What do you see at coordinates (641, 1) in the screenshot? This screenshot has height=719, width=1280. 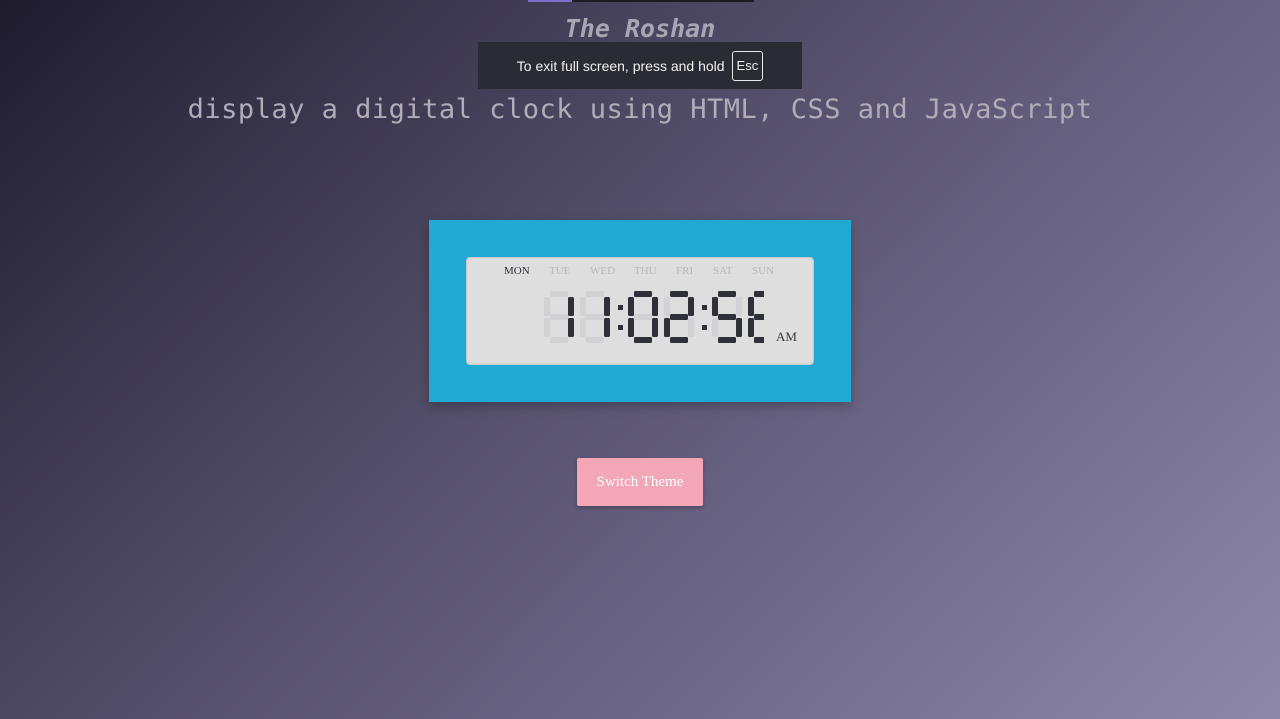 I see `top-strip` at bounding box center [641, 1].